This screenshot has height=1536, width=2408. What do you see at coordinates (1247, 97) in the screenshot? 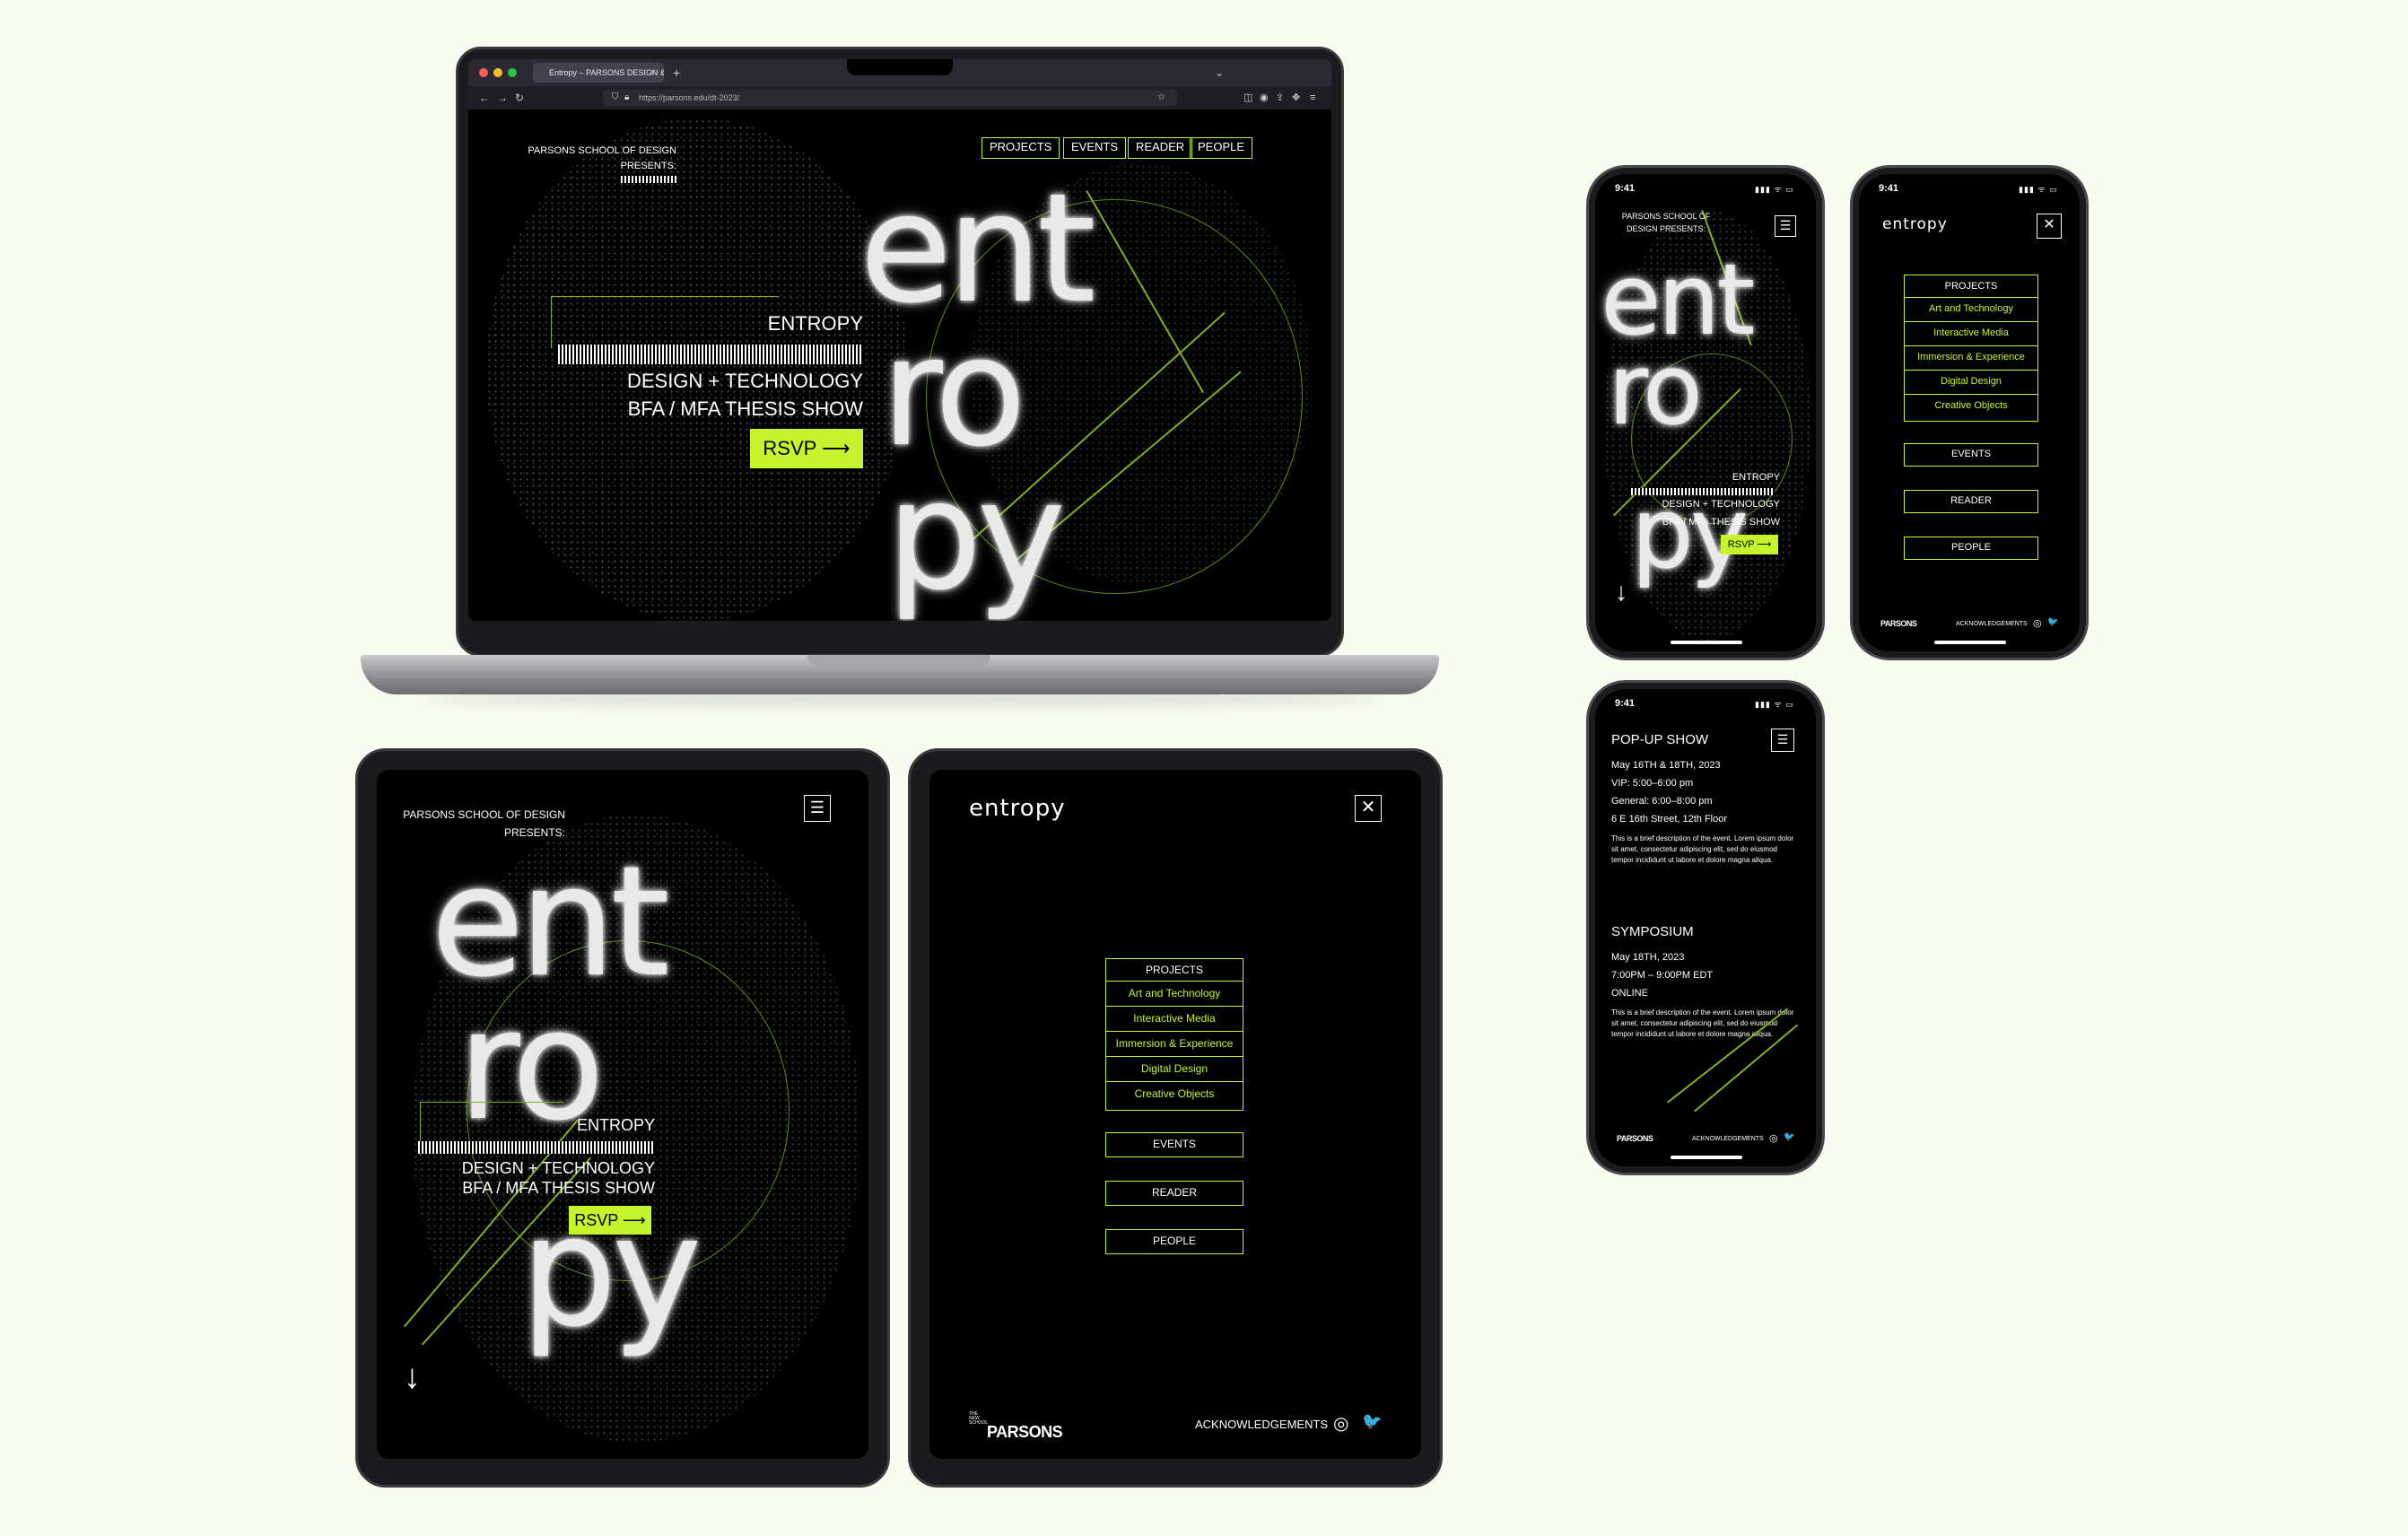
I see `pocket-icon: ◫` at bounding box center [1247, 97].